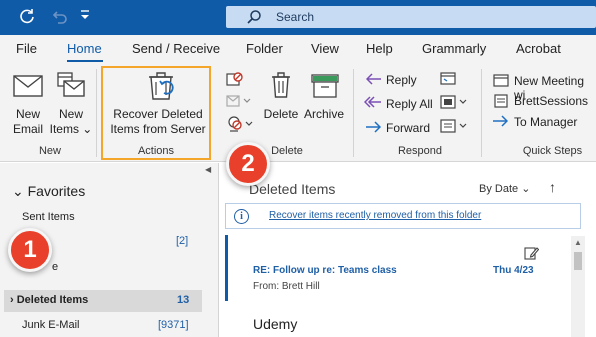 The height and width of the screenshot is (337, 596). What do you see at coordinates (85, 61) in the screenshot?
I see `active-tab-indicator` at bounding box center [85, 61].